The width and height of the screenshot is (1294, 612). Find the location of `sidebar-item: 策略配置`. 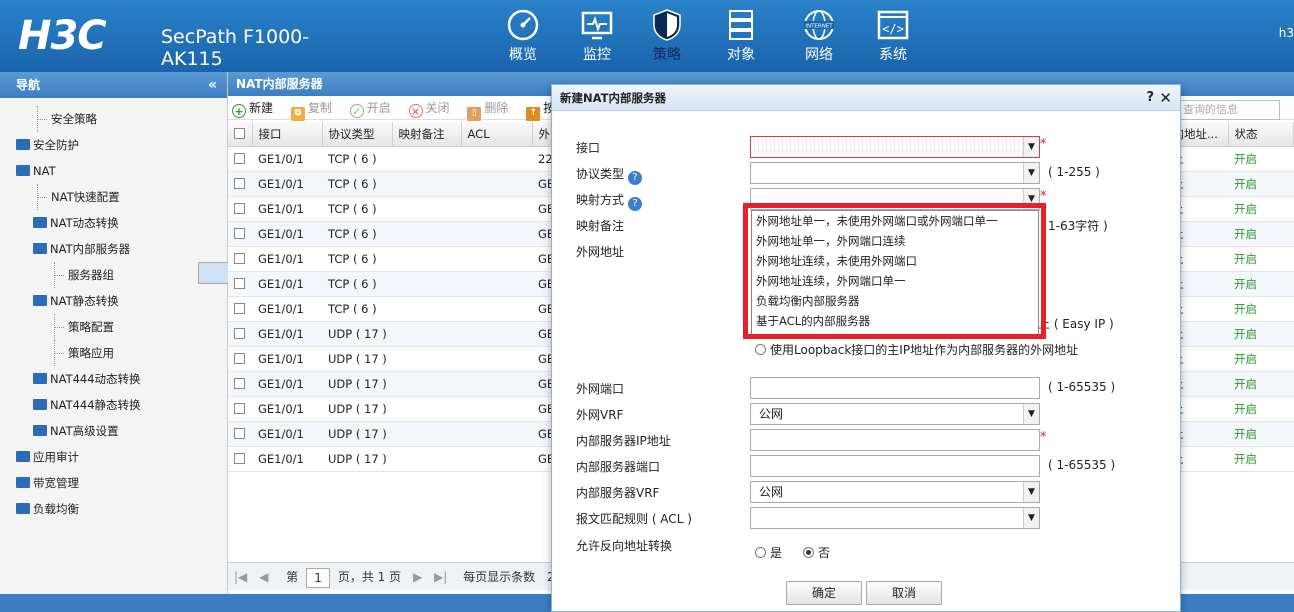

sidebar-item: 策略配置 is located at coordinates (113, 327).